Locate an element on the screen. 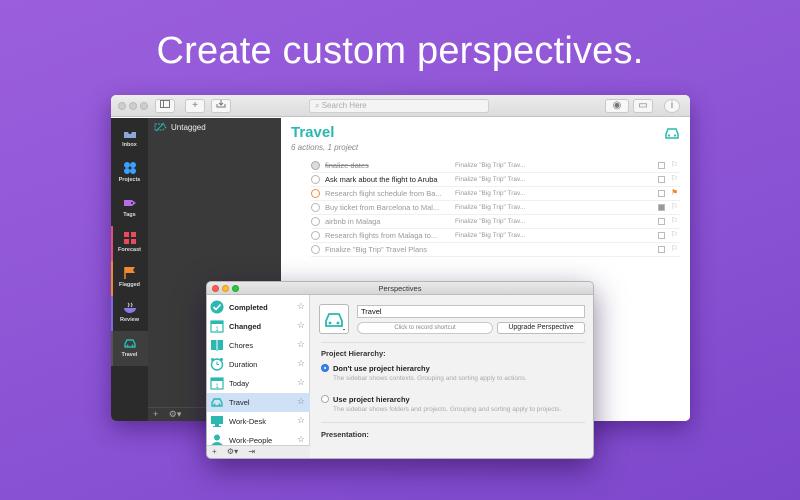  task-name: Finalize "Big Trip" Travel Plans is located at coordinates (405, 249).